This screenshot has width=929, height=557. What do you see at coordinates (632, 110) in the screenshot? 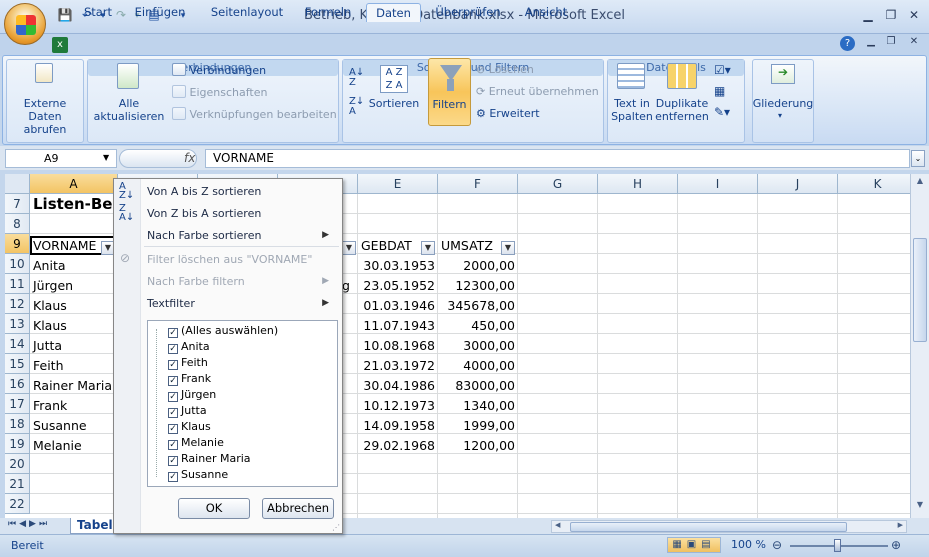
I see `text-to-columns-button: Text in Spalten` at bounding box center [632, 110].